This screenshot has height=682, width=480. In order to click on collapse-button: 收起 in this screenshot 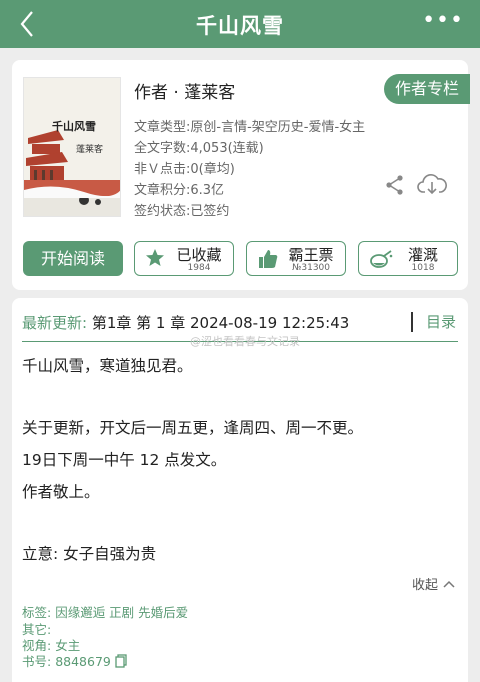, I will do `click(434, 583)`.